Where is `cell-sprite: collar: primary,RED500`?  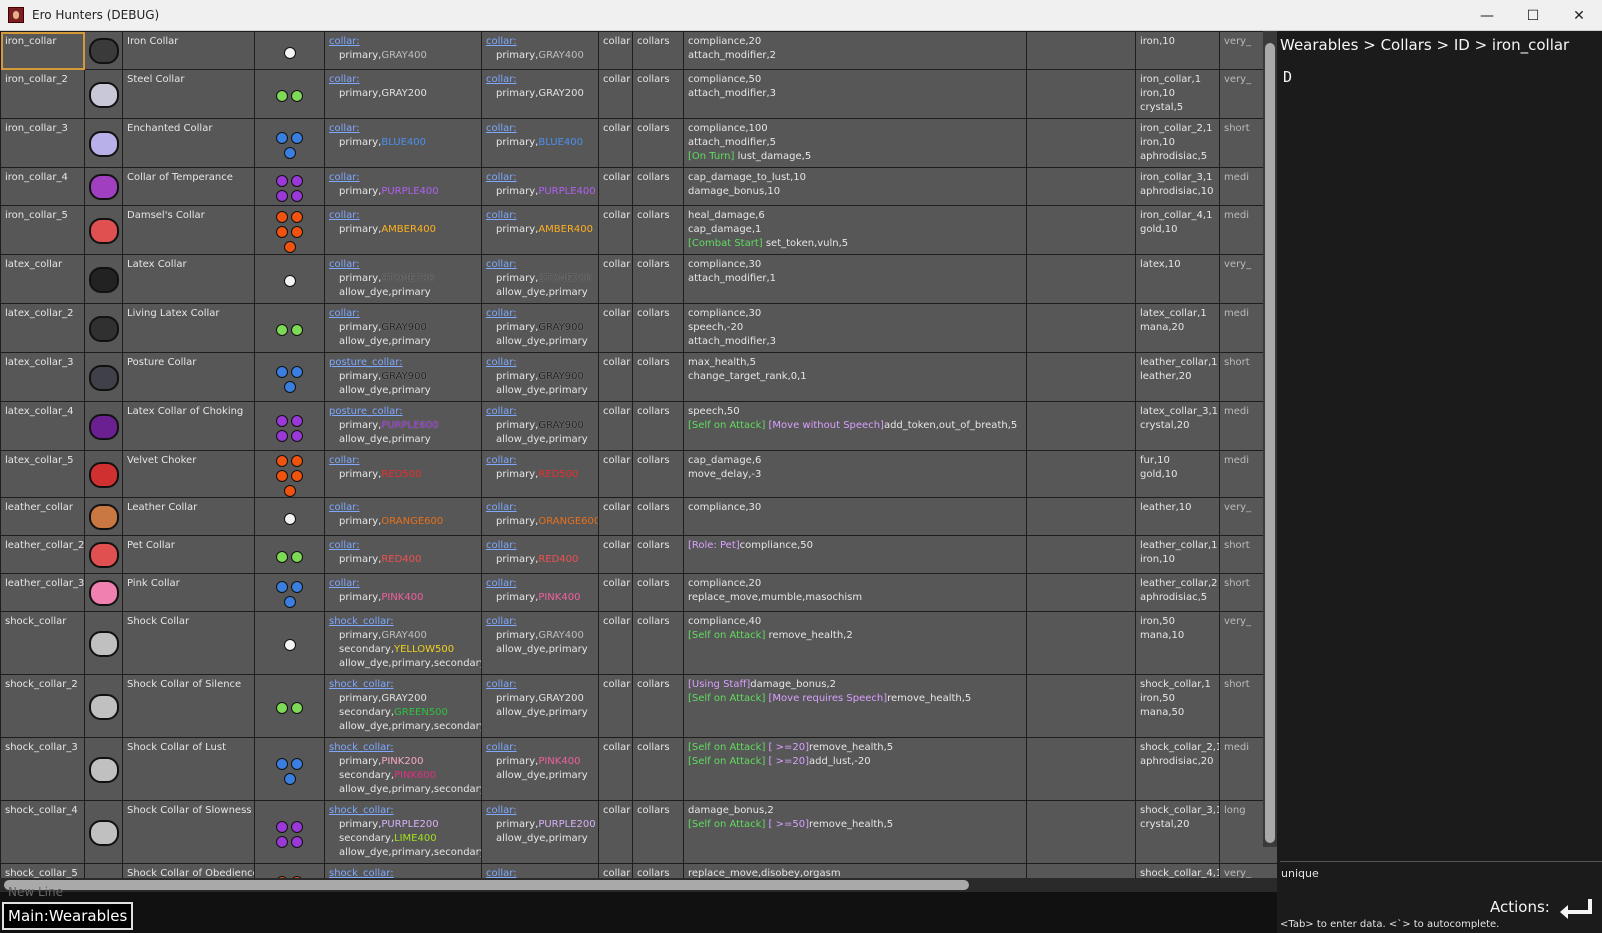
cell-sprite: collar: primary,RED500 is located at coordinates (403, 474).